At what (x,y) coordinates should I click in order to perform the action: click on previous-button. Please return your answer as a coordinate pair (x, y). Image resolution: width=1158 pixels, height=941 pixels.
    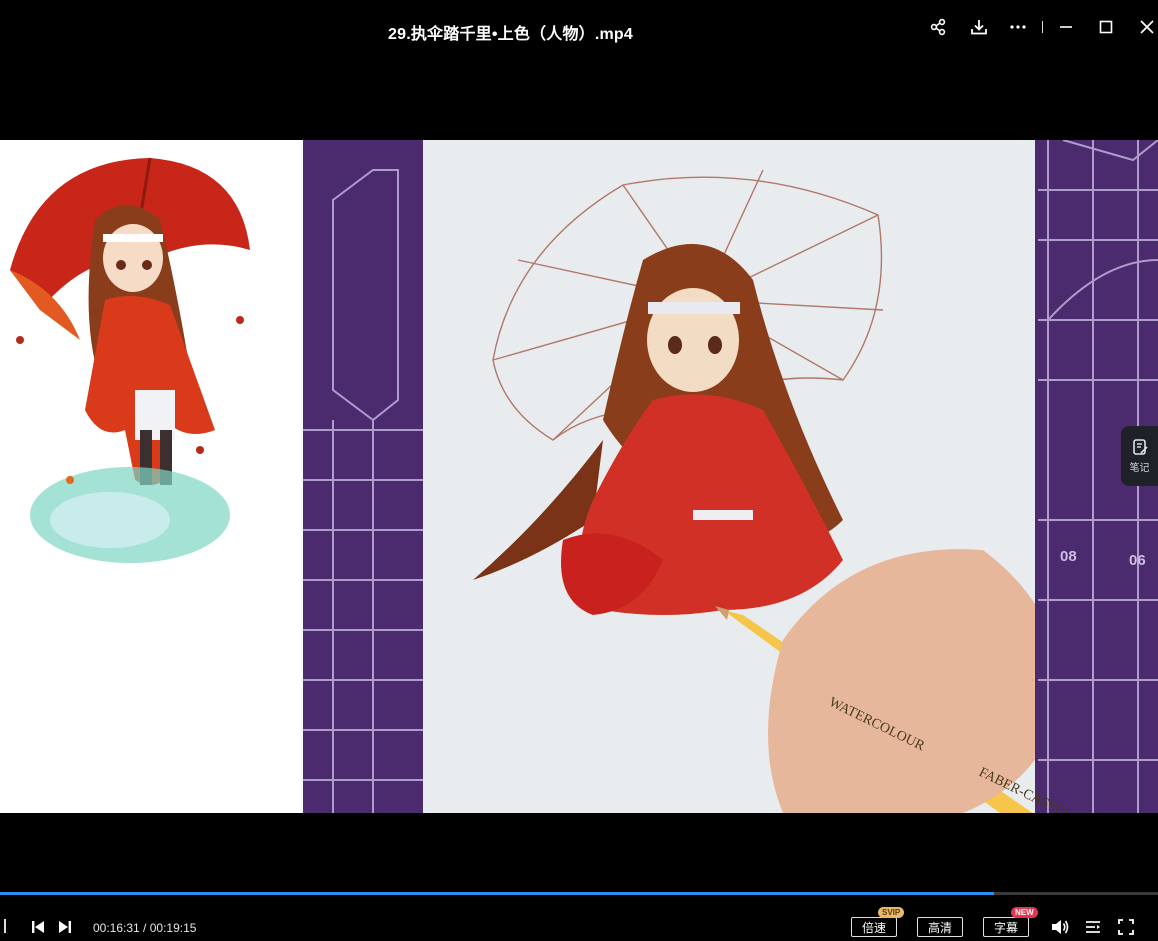
    Looking at the image, I should click on (38, 927).